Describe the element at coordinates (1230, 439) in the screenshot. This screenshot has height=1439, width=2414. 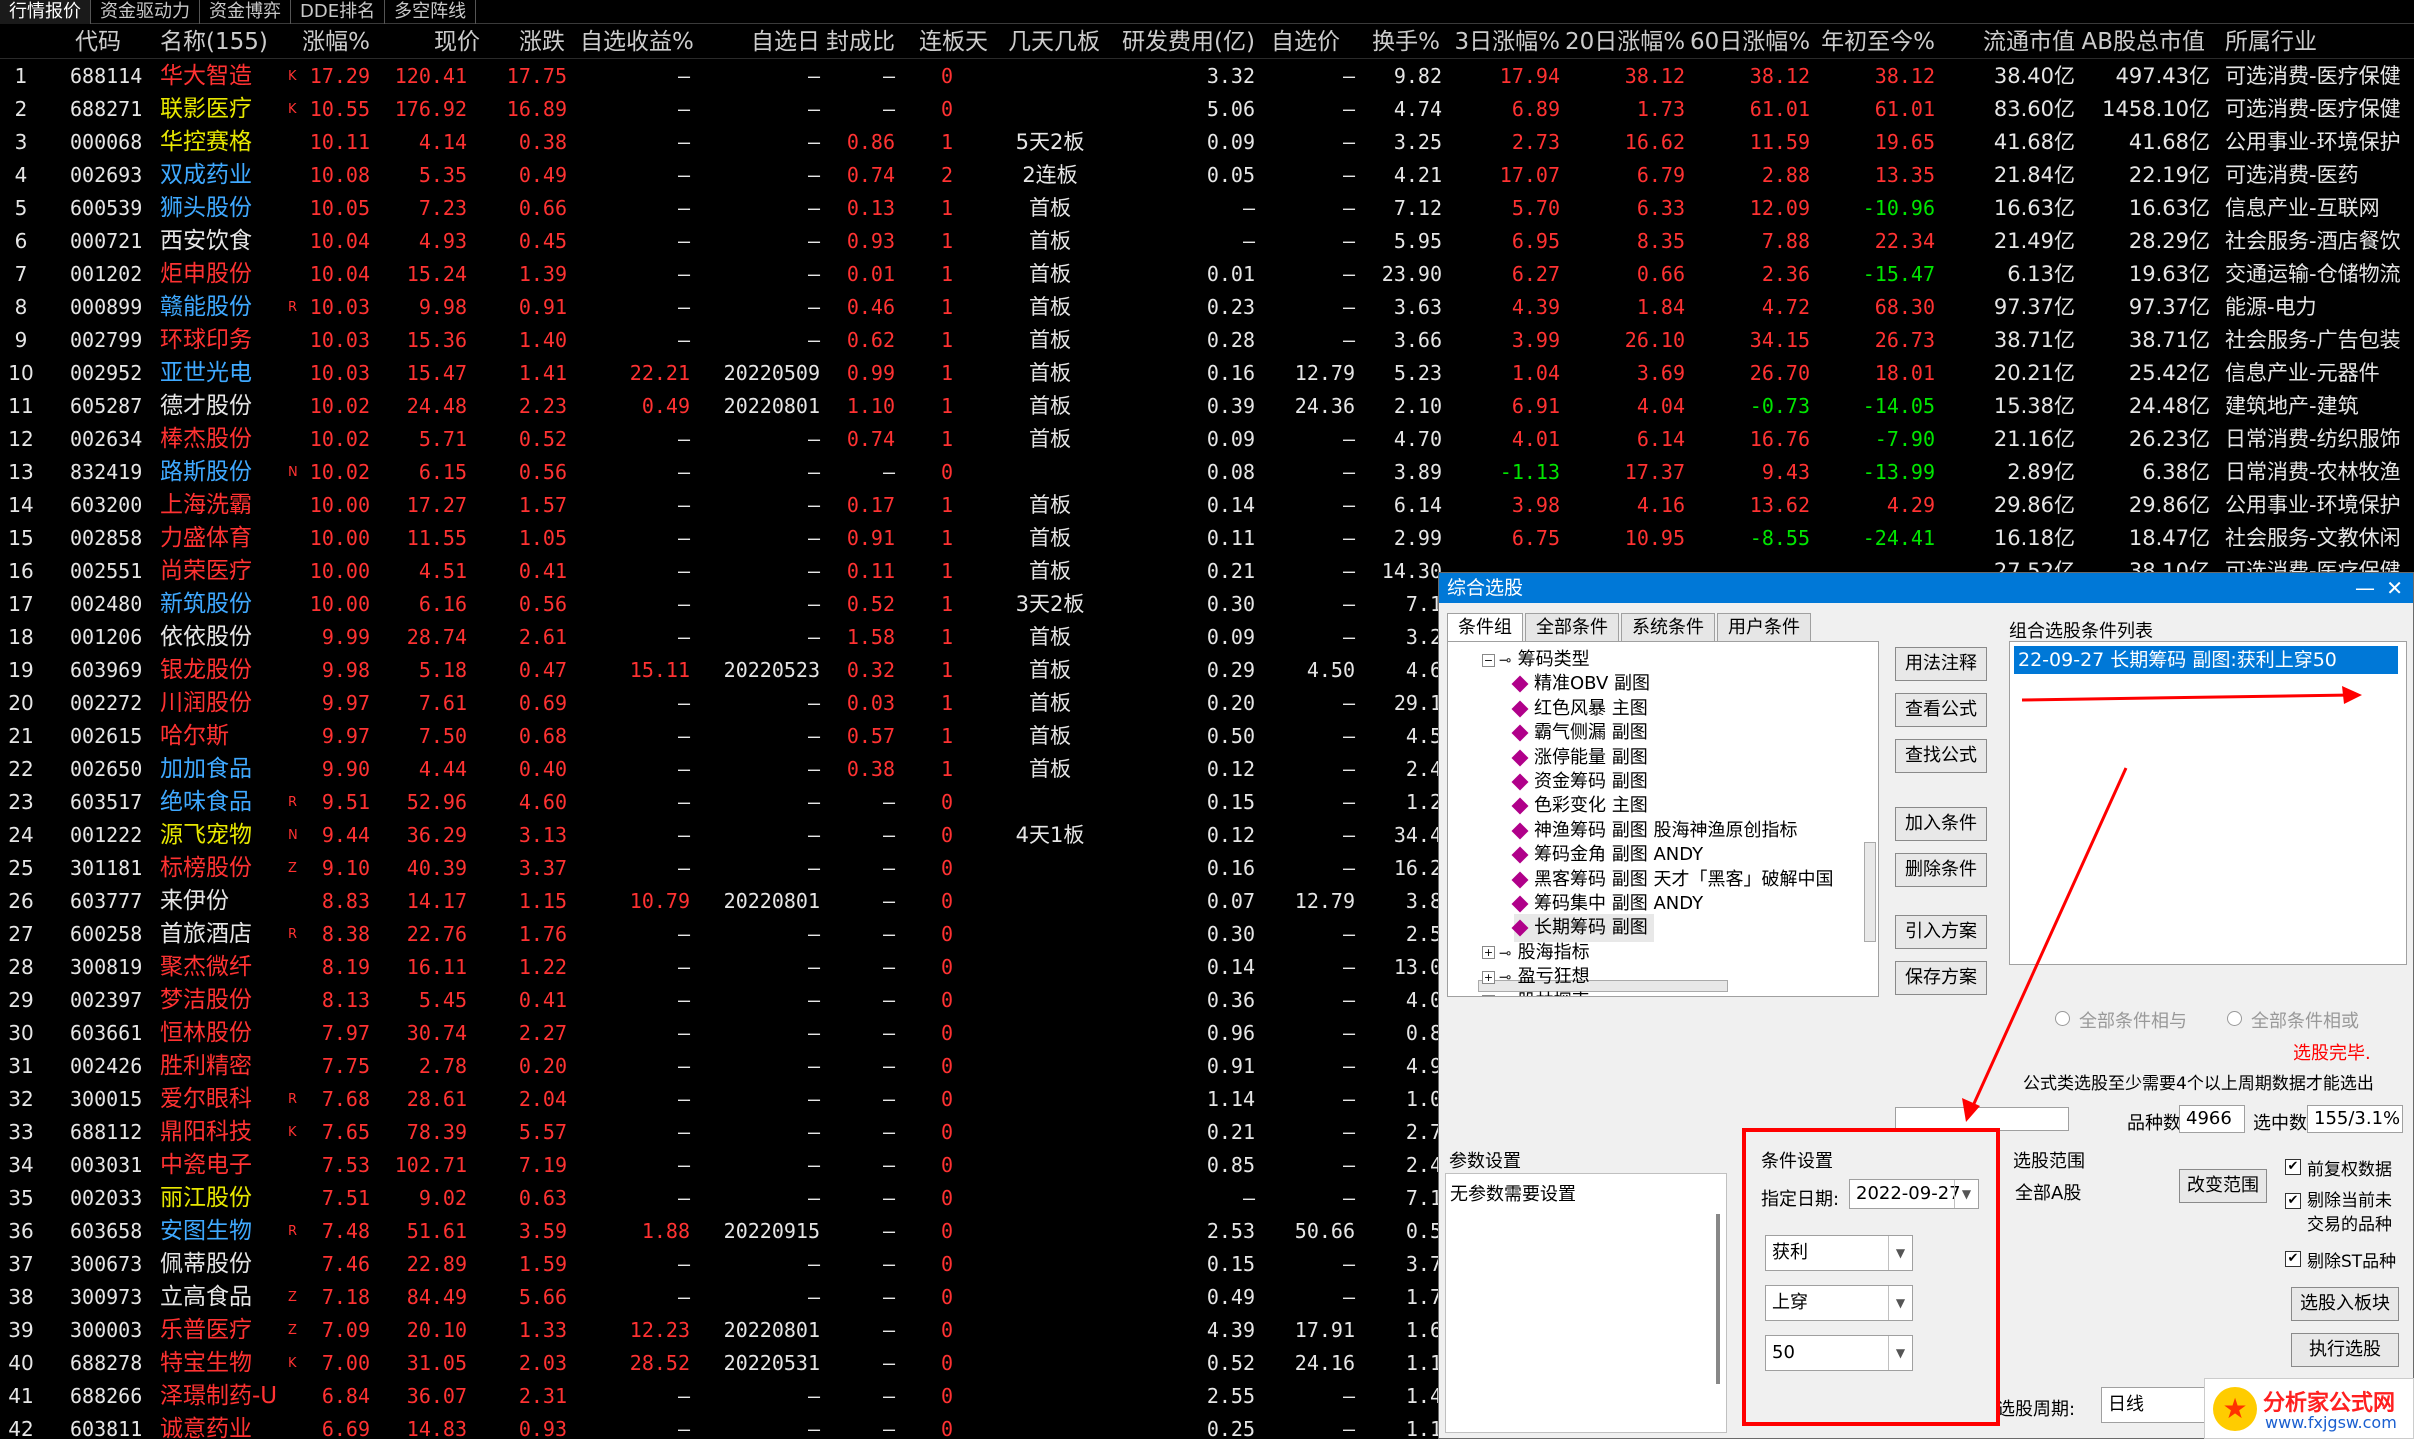
I see `rd-expense: 0.09` at that location.